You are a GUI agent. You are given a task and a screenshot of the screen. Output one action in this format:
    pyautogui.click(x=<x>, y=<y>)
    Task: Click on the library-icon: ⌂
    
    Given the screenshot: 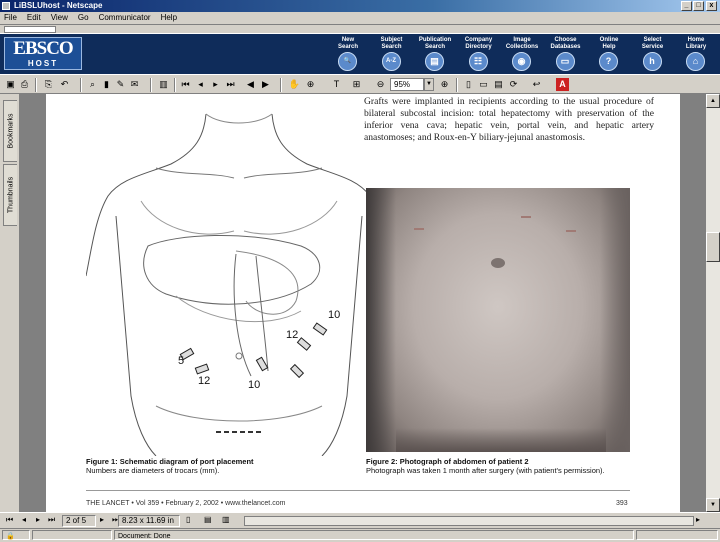 What is the action you would take?
    pyautogui.click(x=695, y=61)
    